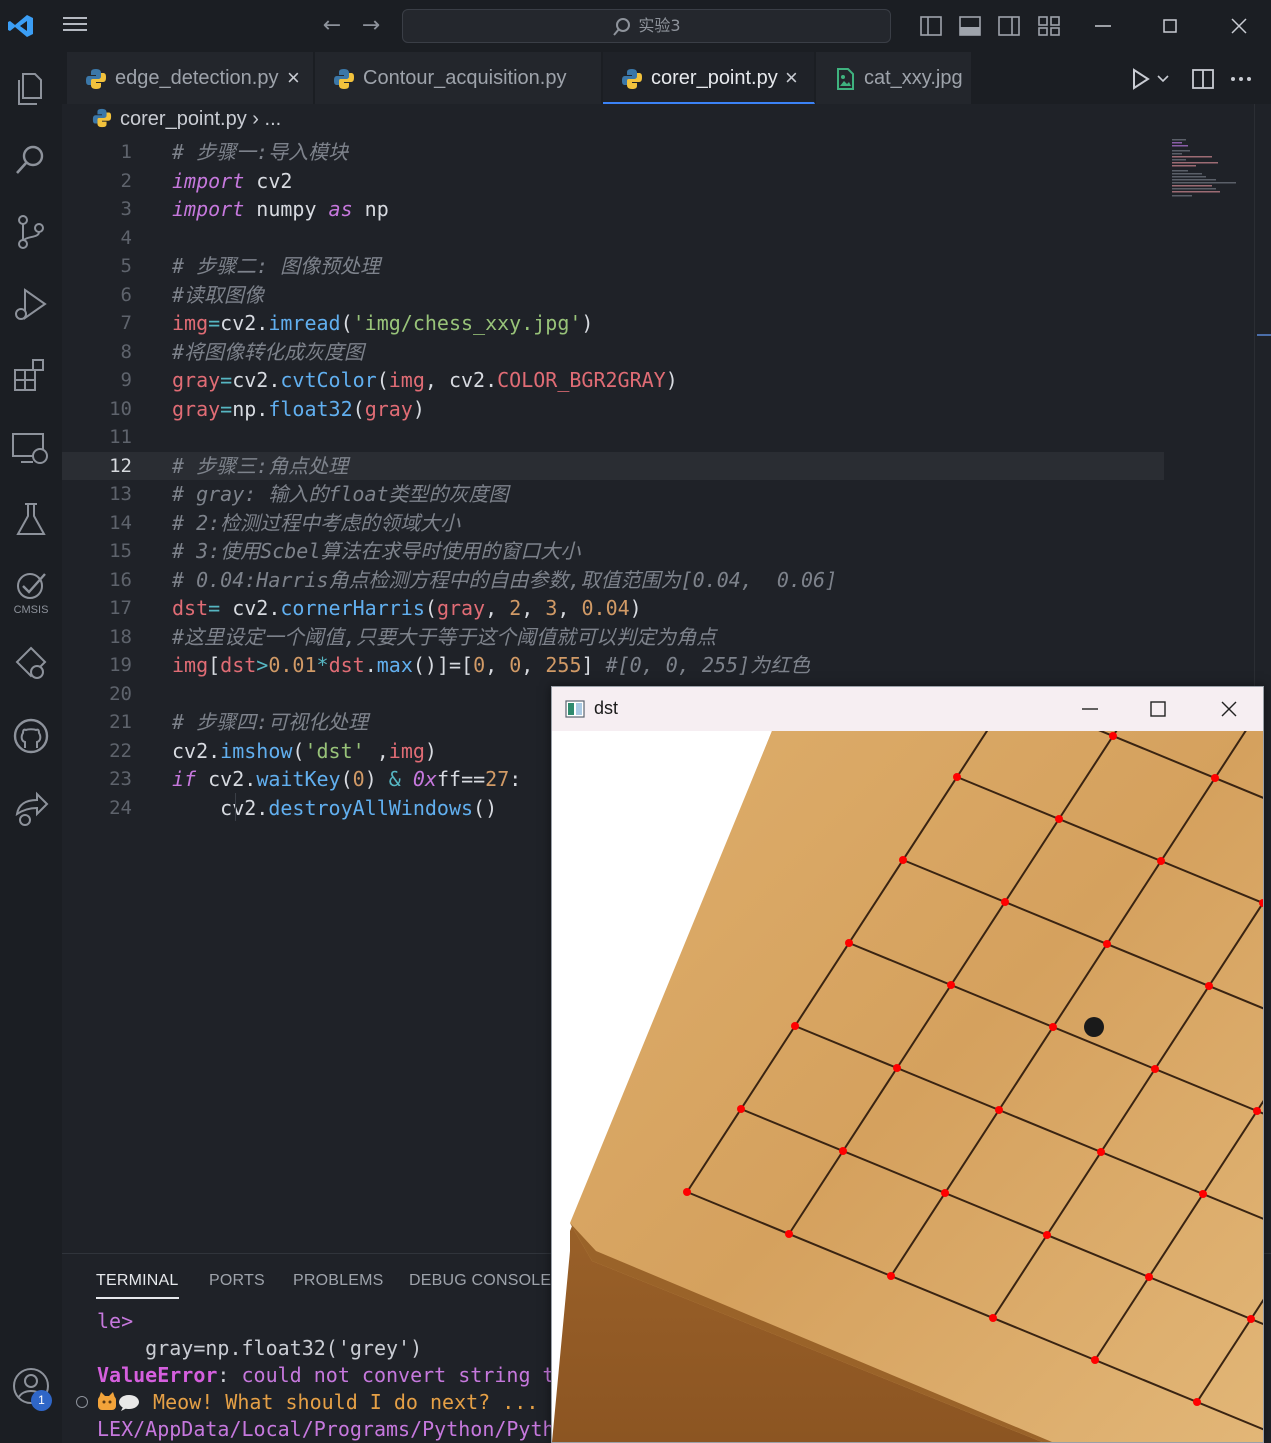 The image size is (1271, 1443). What do you see at coordinates (1264, 335) in the screenshot?
I see `scrollbar-thumb` at bounding box center [1264, 335].